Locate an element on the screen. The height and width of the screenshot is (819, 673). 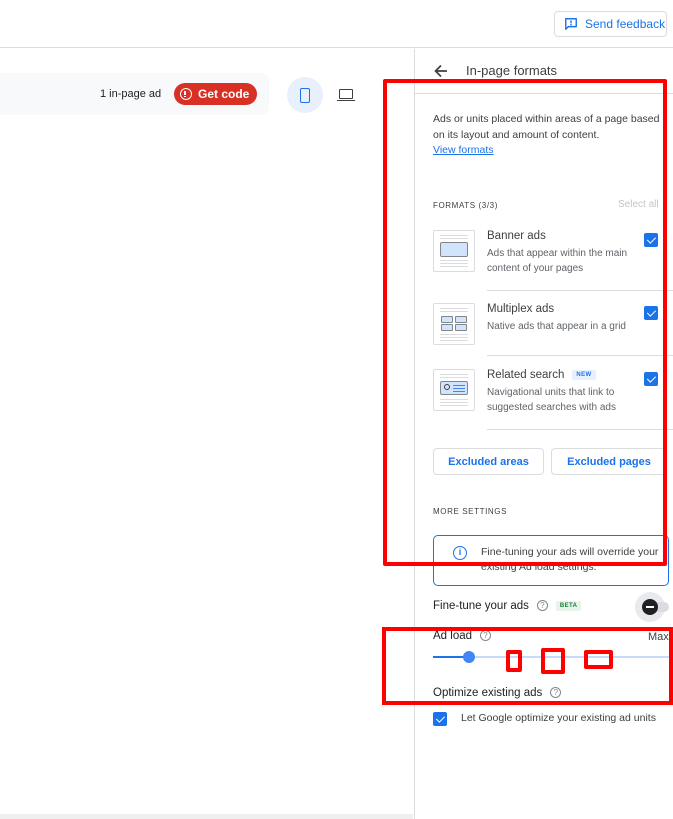
panel-title: In-page formats is located at coordinates (512, 70).